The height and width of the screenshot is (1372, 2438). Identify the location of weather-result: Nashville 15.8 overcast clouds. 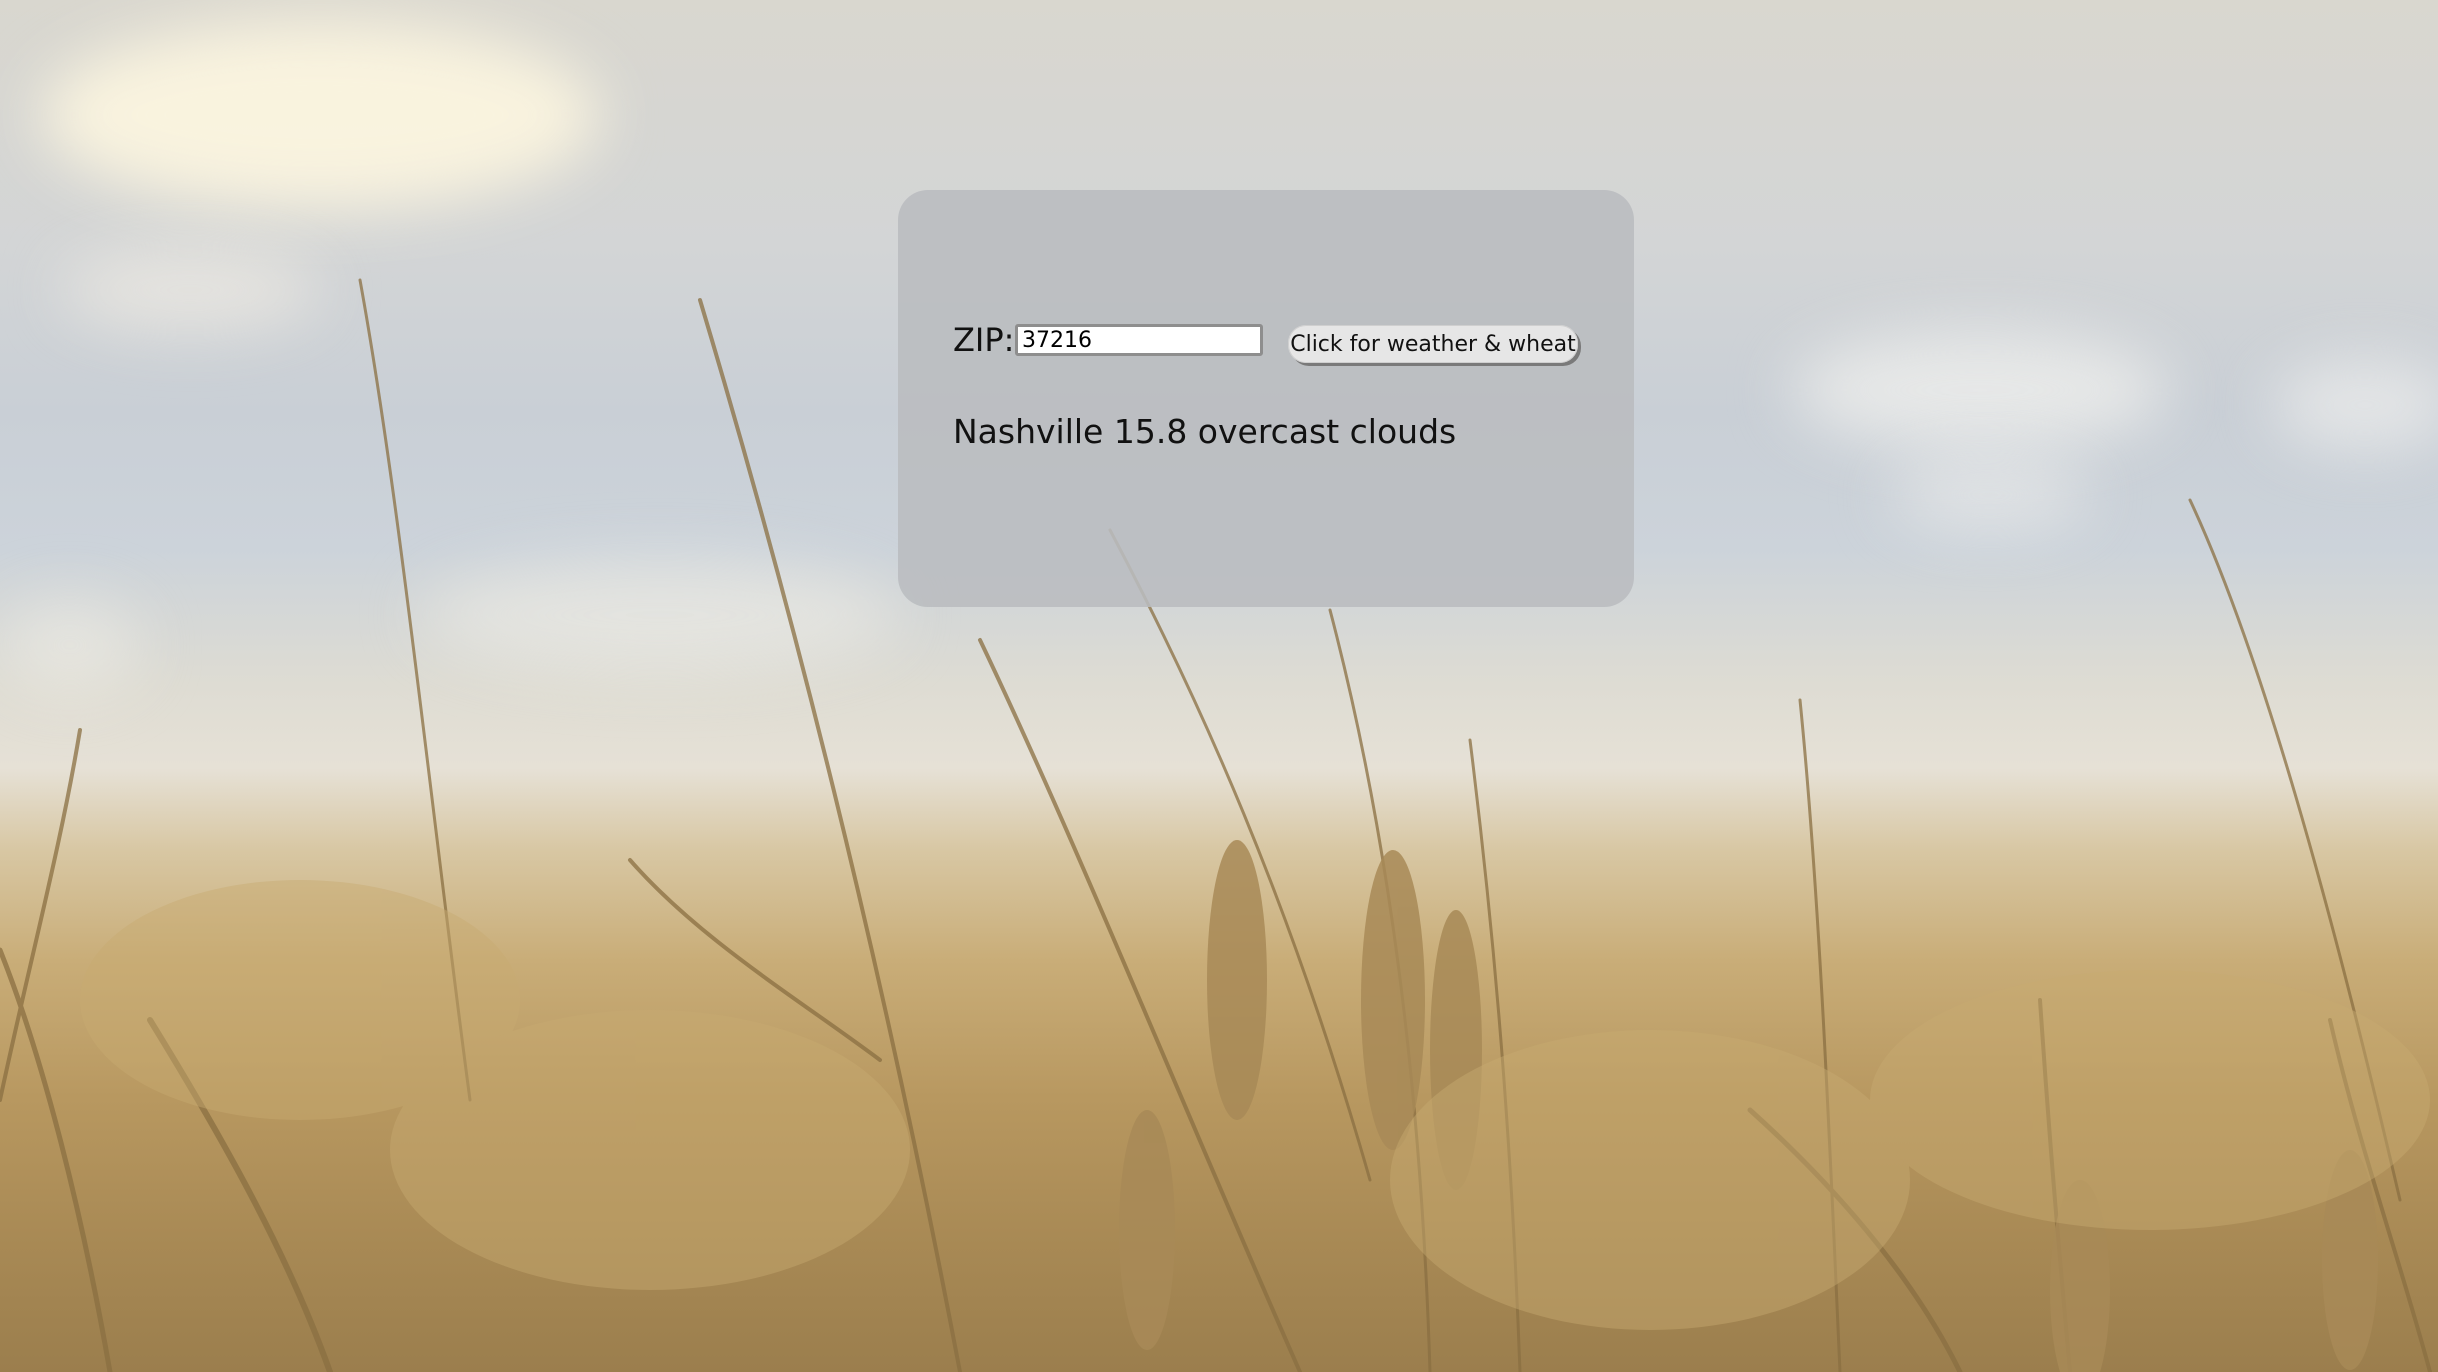
(1205, 431).